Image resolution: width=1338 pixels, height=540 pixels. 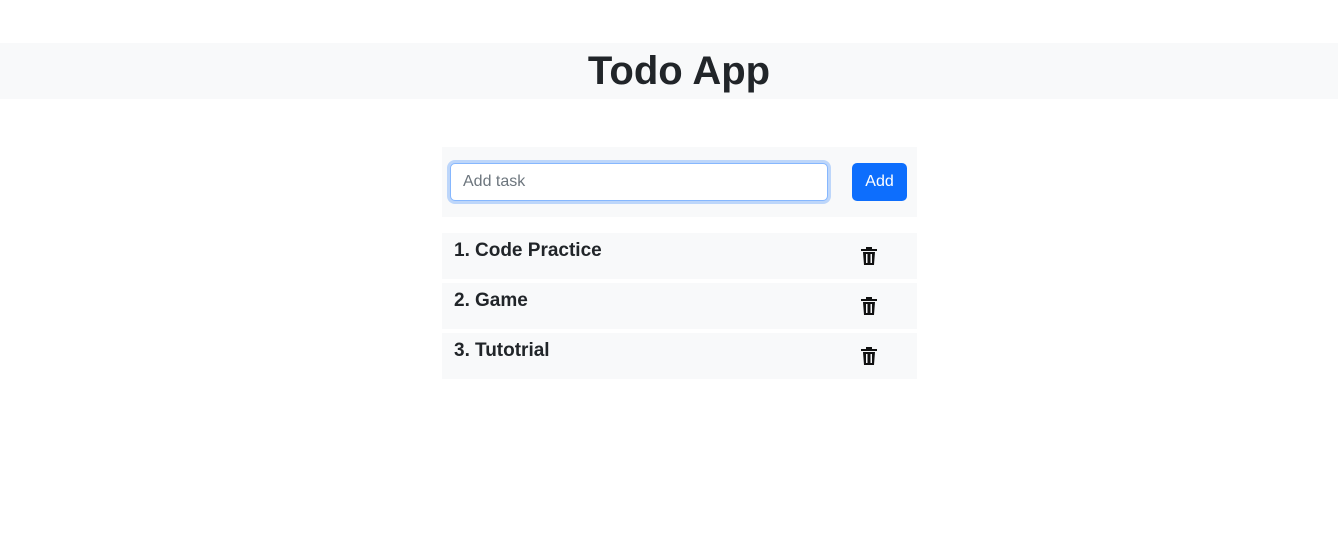 I want to click on task-input, so click(x=639, y=182).